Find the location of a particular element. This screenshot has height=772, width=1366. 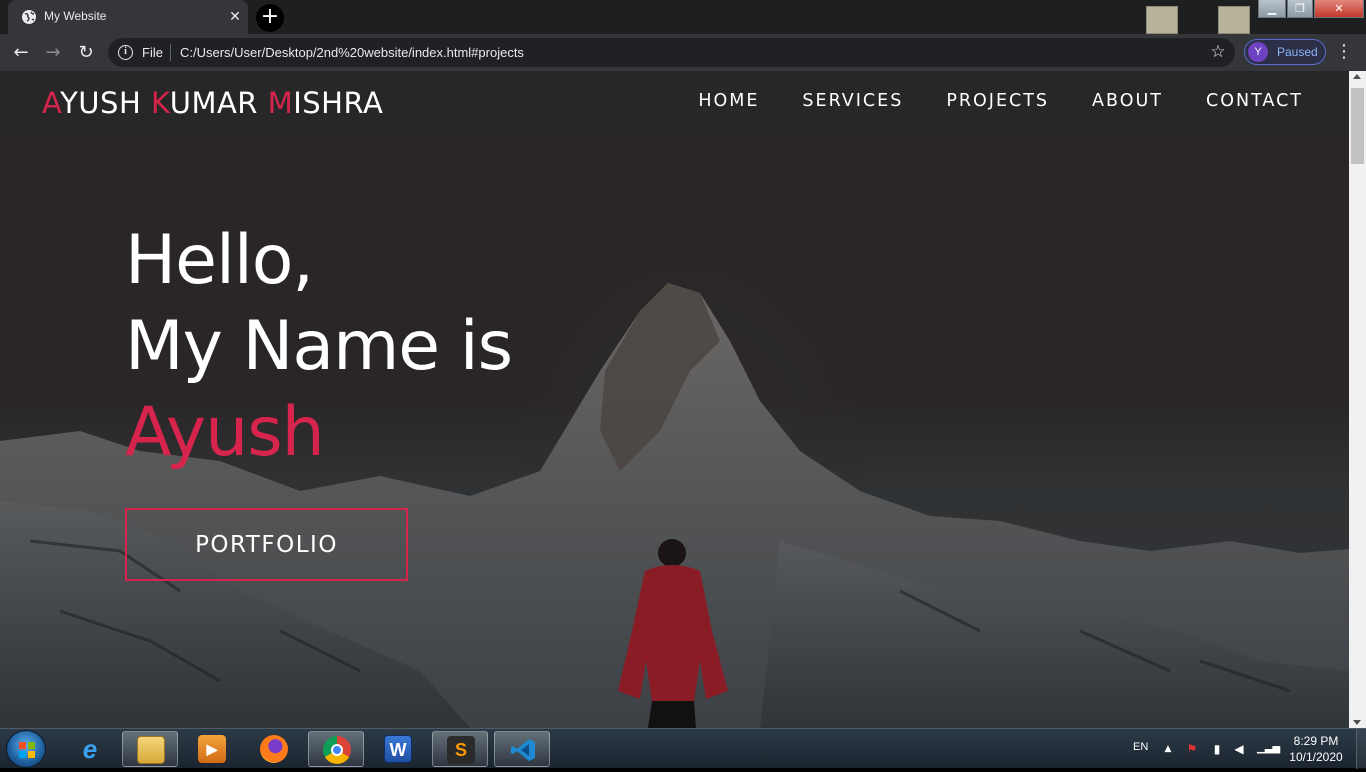

battery-icon: ▮ is located at coordinates (1217, 749).